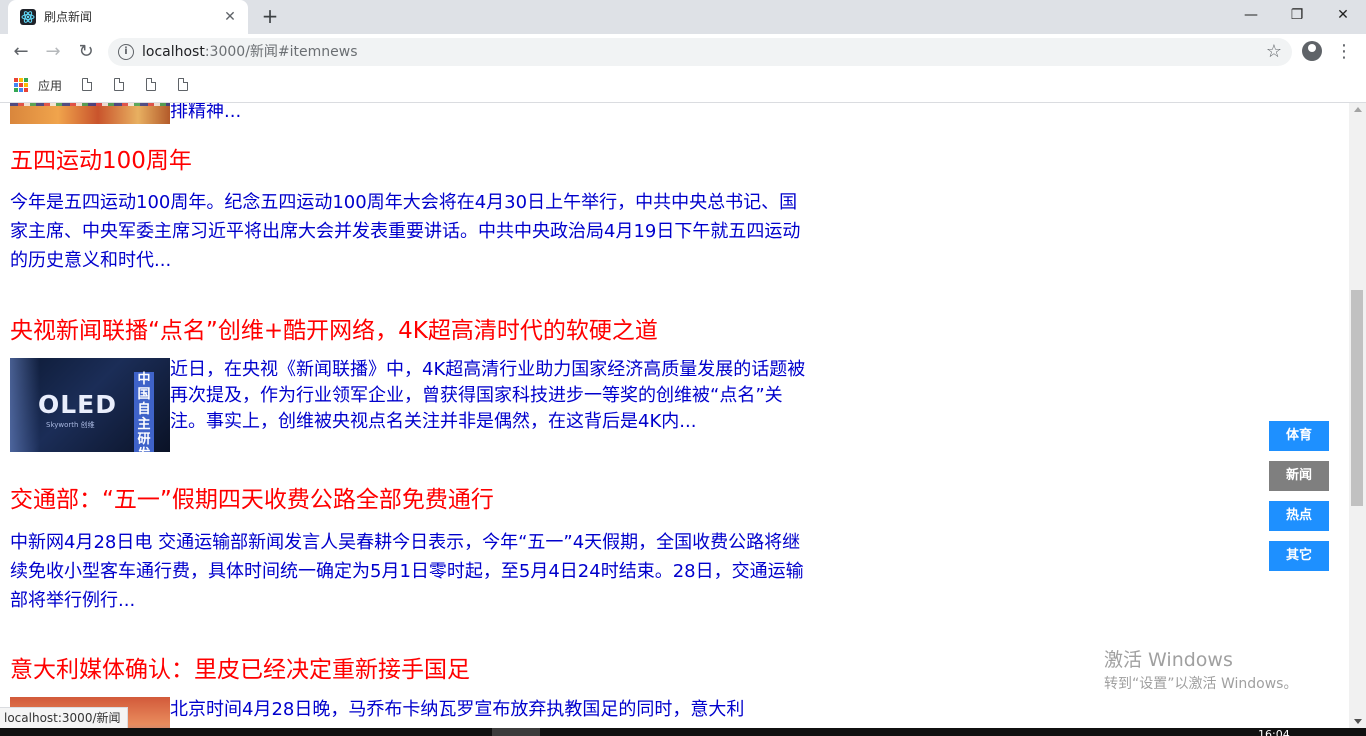 Image resolution: width=1366 pixels, height=736 pixels. What do you see at coordinates (70, 425) in the screenshot?
I see `image-subcaption: Skyworth 创维` at bounding box center [70, 425].